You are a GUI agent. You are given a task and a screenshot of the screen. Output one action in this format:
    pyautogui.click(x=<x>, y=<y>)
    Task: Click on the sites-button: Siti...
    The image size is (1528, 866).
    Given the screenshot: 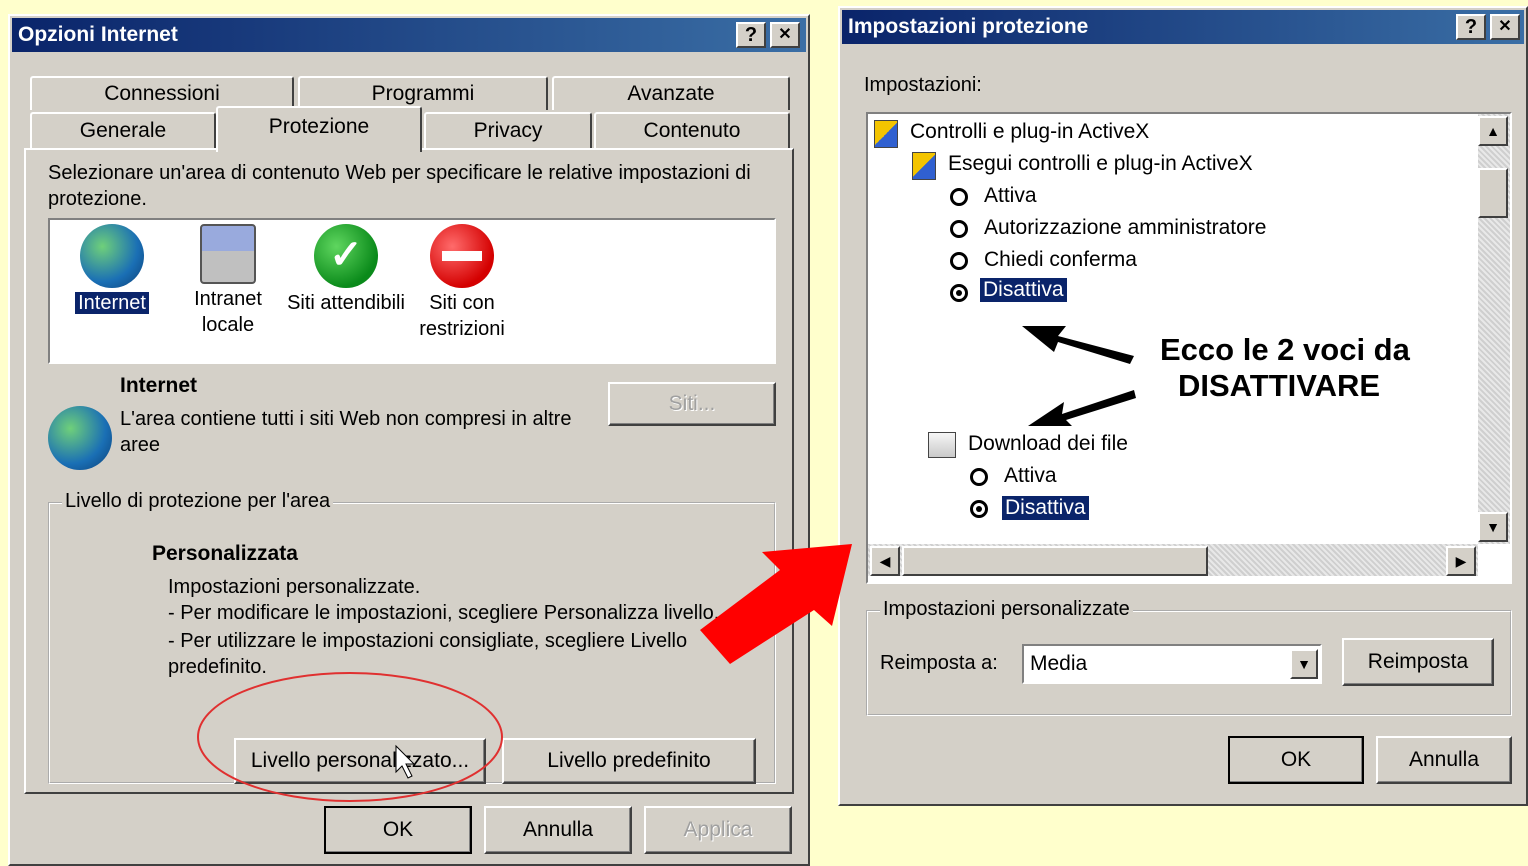 What is the action you would take?
    pyautogui.click(x=692, y=404)
    